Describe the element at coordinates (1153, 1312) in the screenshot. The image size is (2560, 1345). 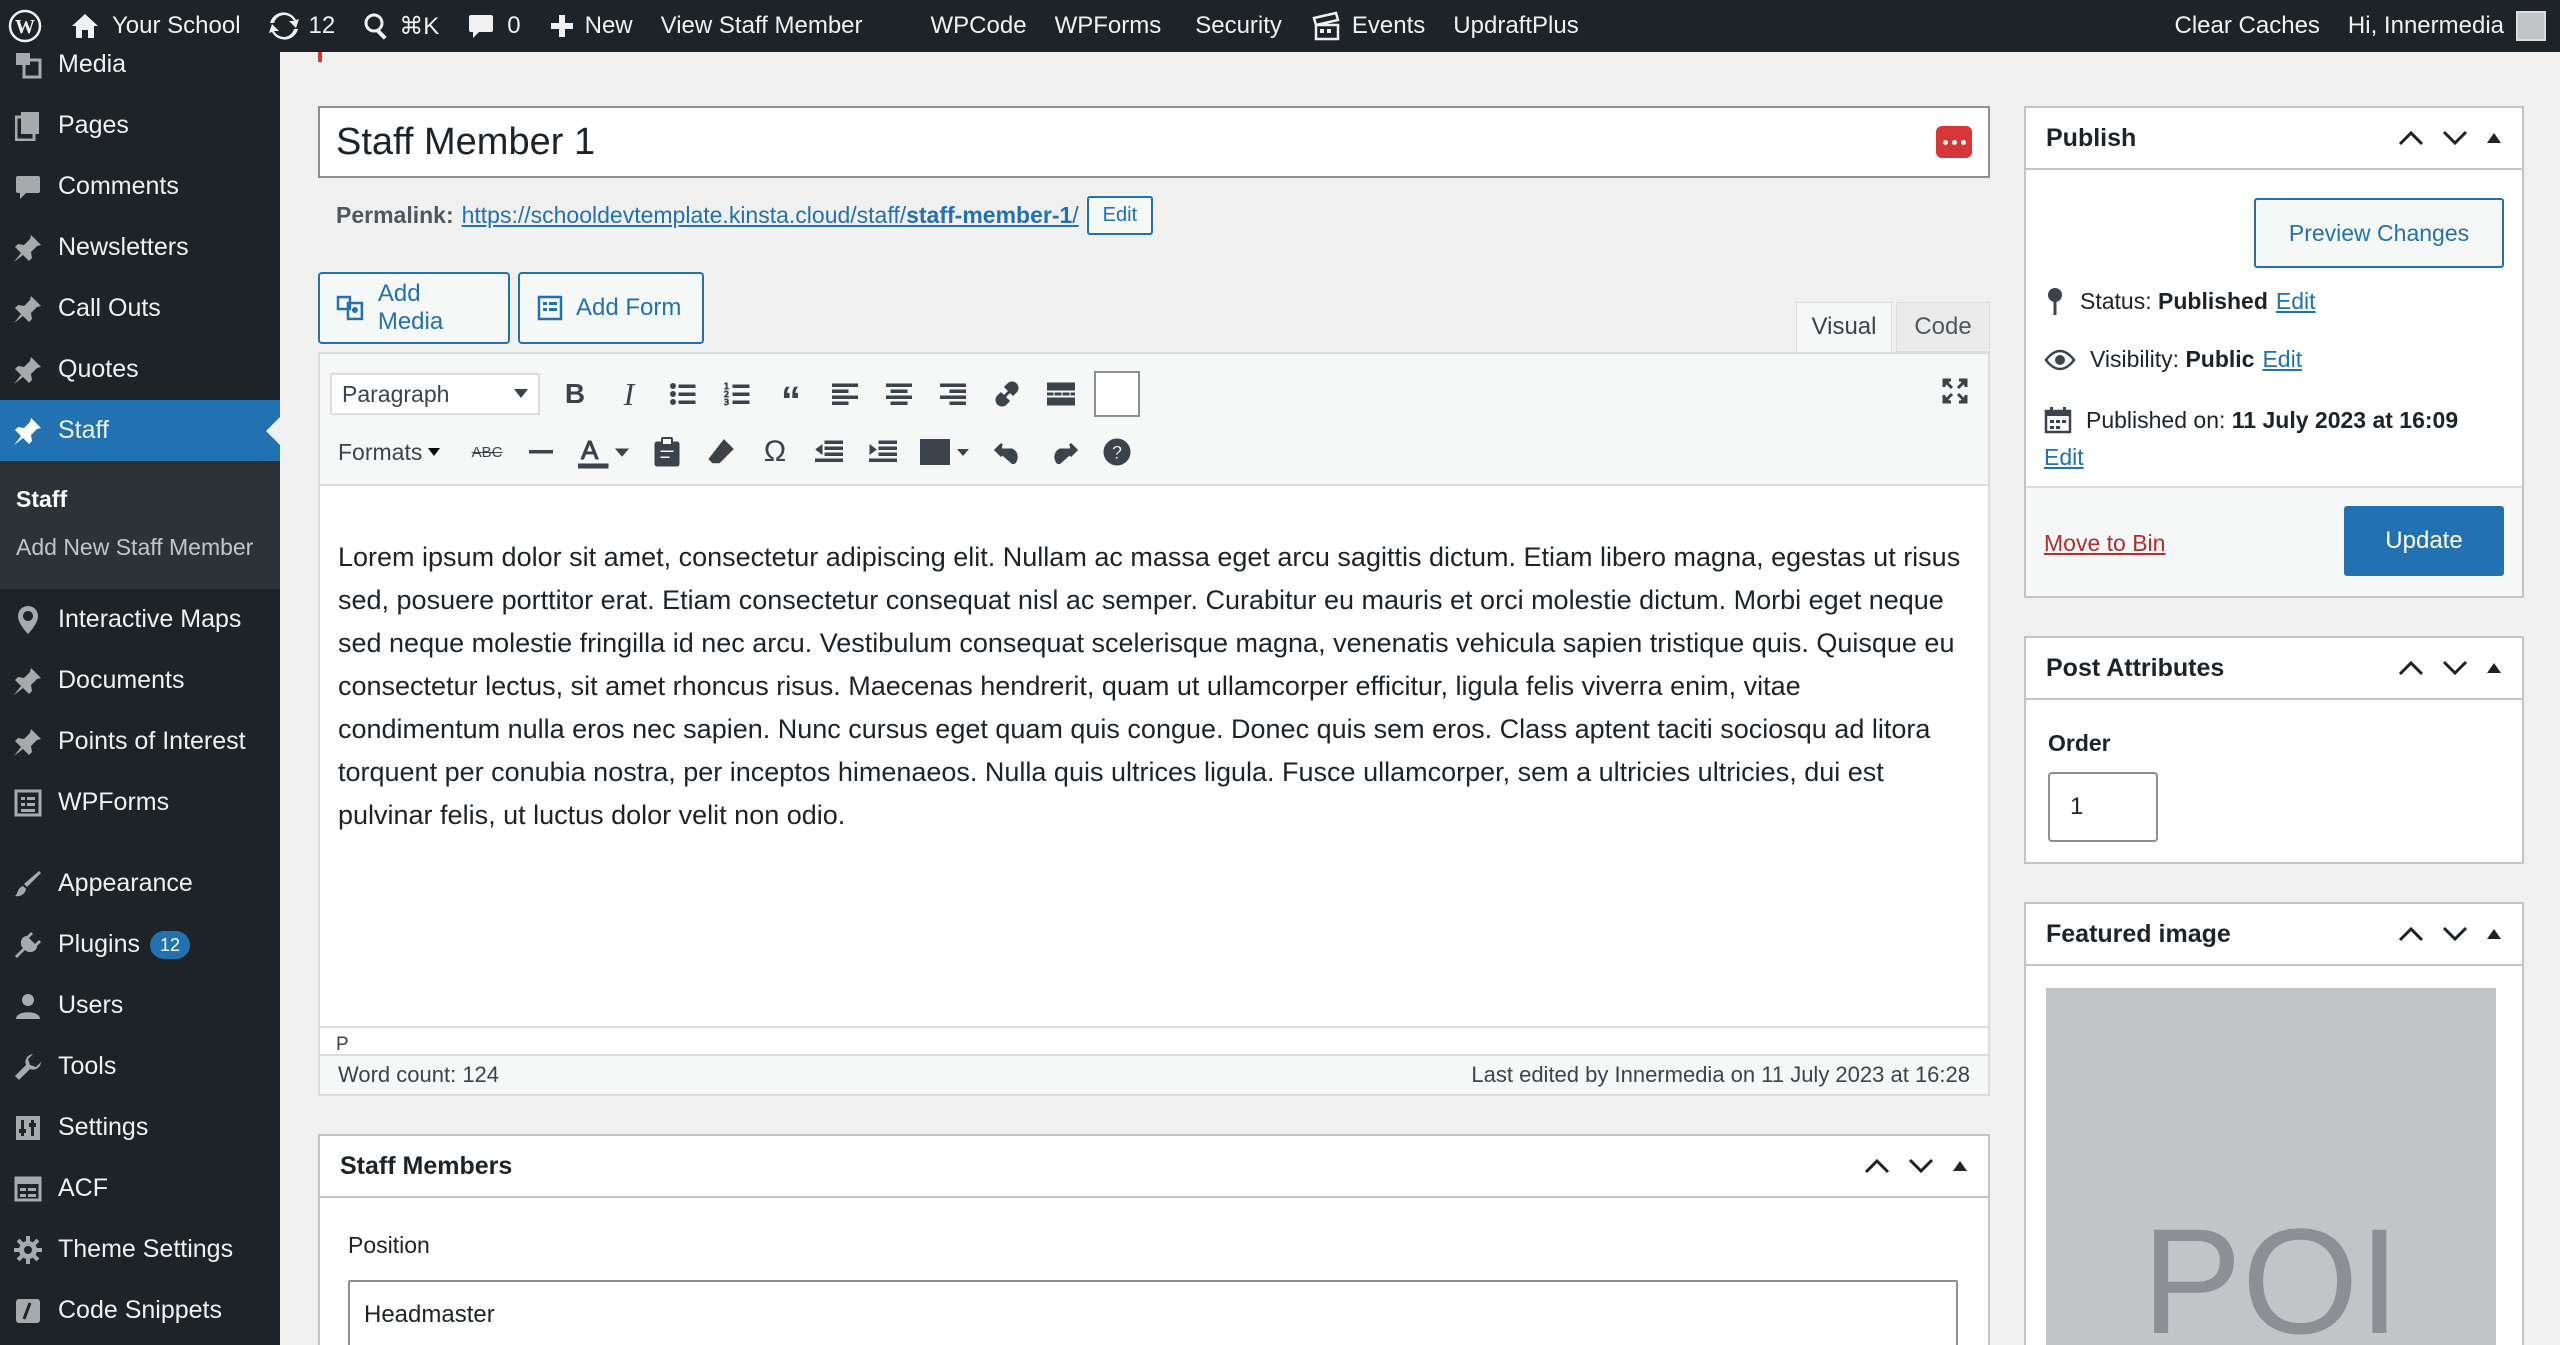
I see `position-input: Headmaster` at that location.